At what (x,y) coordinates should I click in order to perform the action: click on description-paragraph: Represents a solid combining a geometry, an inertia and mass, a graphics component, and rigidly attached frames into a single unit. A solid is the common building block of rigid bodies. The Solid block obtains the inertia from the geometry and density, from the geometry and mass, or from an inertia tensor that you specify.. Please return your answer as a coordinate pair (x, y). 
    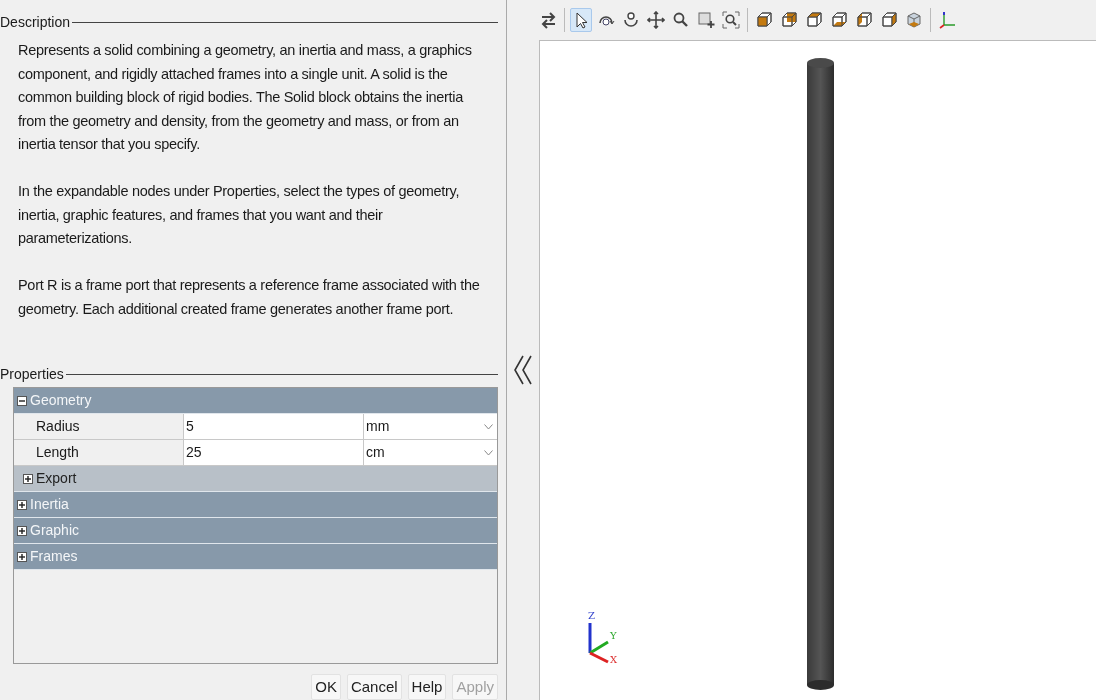
    Looking at the image, I should click on (245, 97).